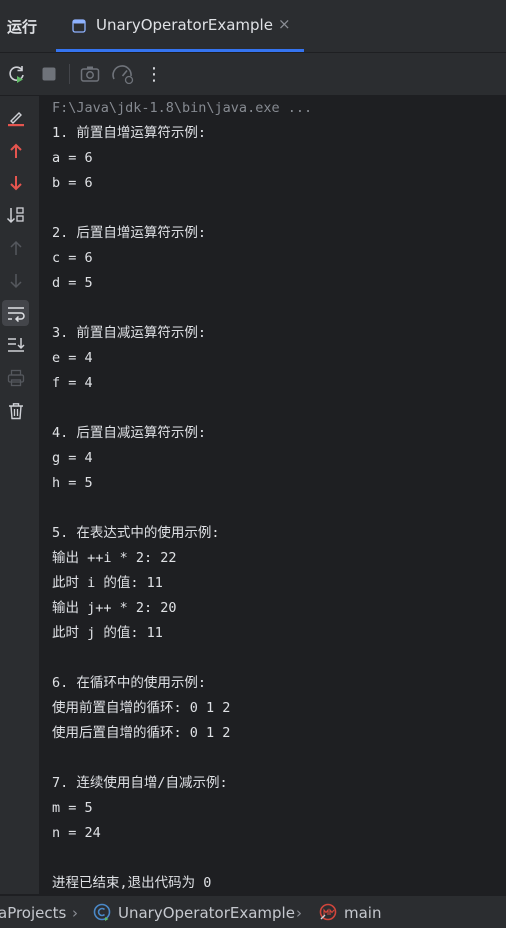 The width and height of the screenshot is (506, 928). I want to click on console-line: f = 4, so click(72, 383).